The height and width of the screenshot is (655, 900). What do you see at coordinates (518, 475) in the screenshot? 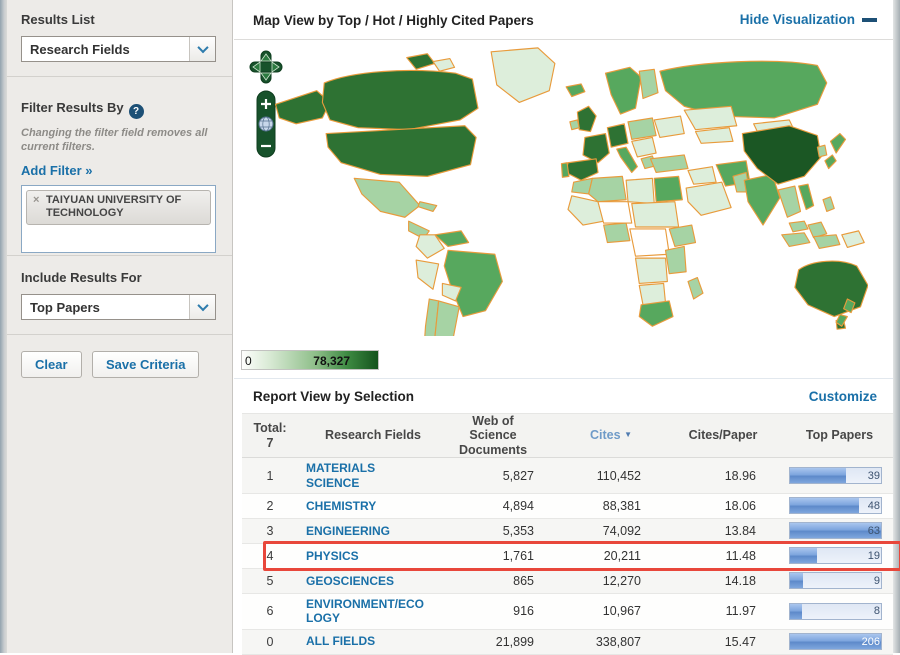
I see `cell-documents: 5,827` at bounding box center [518, 475].